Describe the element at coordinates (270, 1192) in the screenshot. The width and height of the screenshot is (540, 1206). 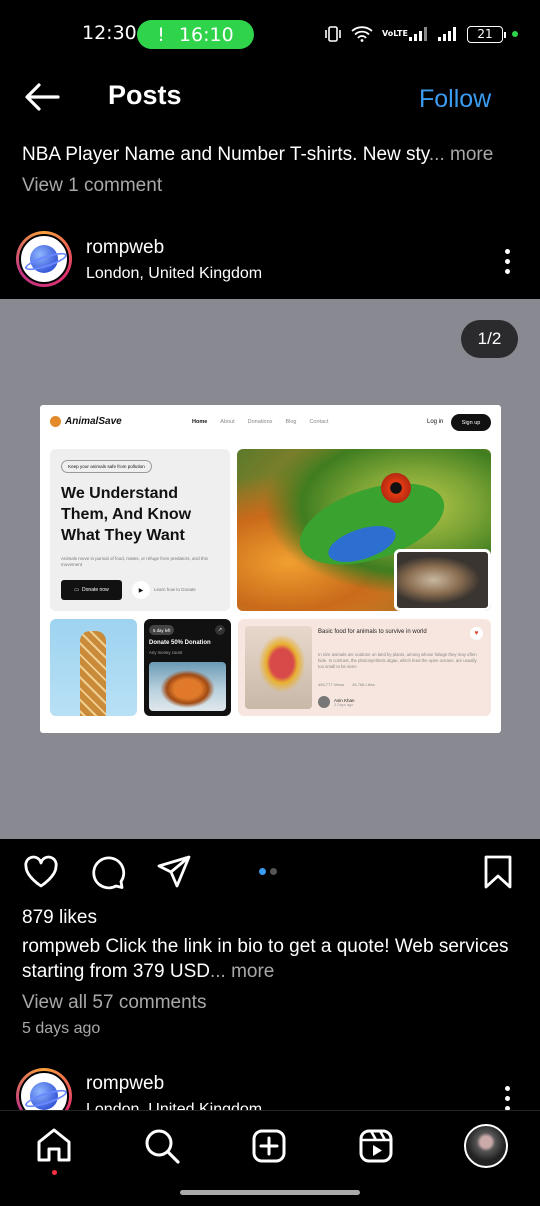
I see `gesture-bar` at that location.